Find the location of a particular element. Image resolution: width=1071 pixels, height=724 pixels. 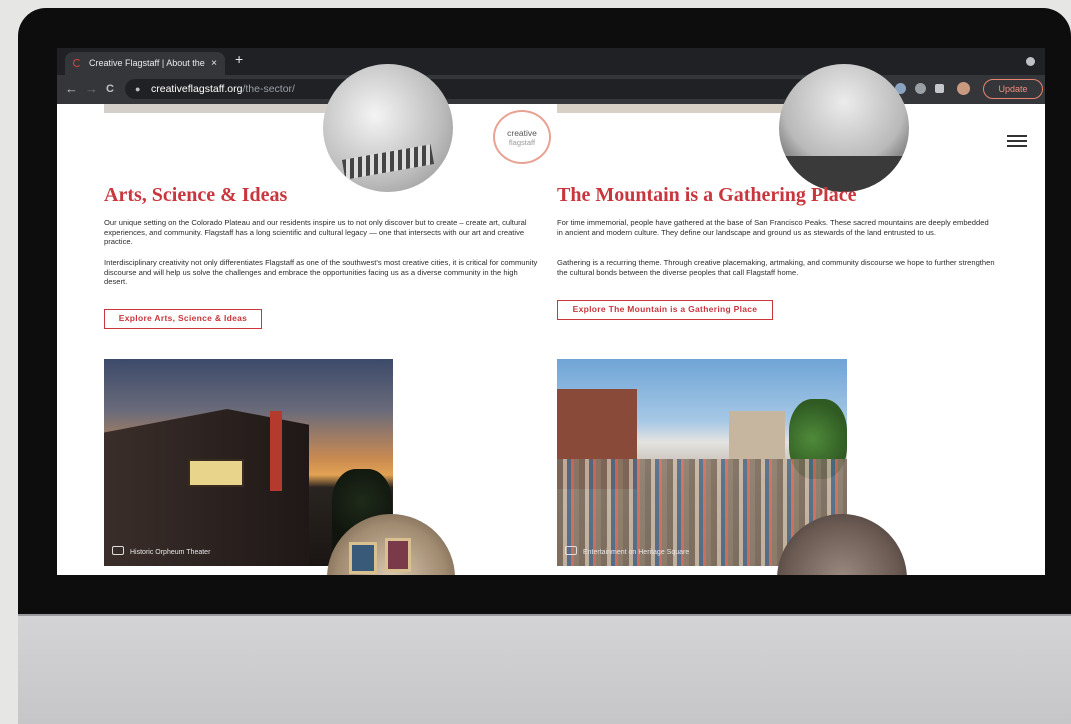

monitor-chin is located at coordinates (544, 669).